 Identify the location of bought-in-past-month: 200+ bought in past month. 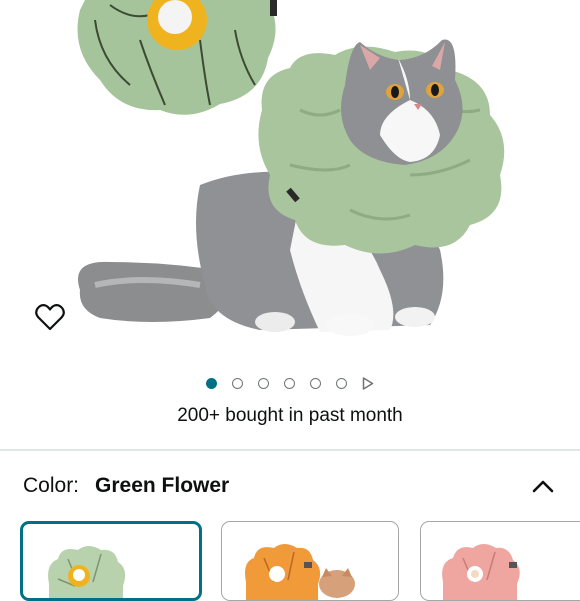
(290, 415).